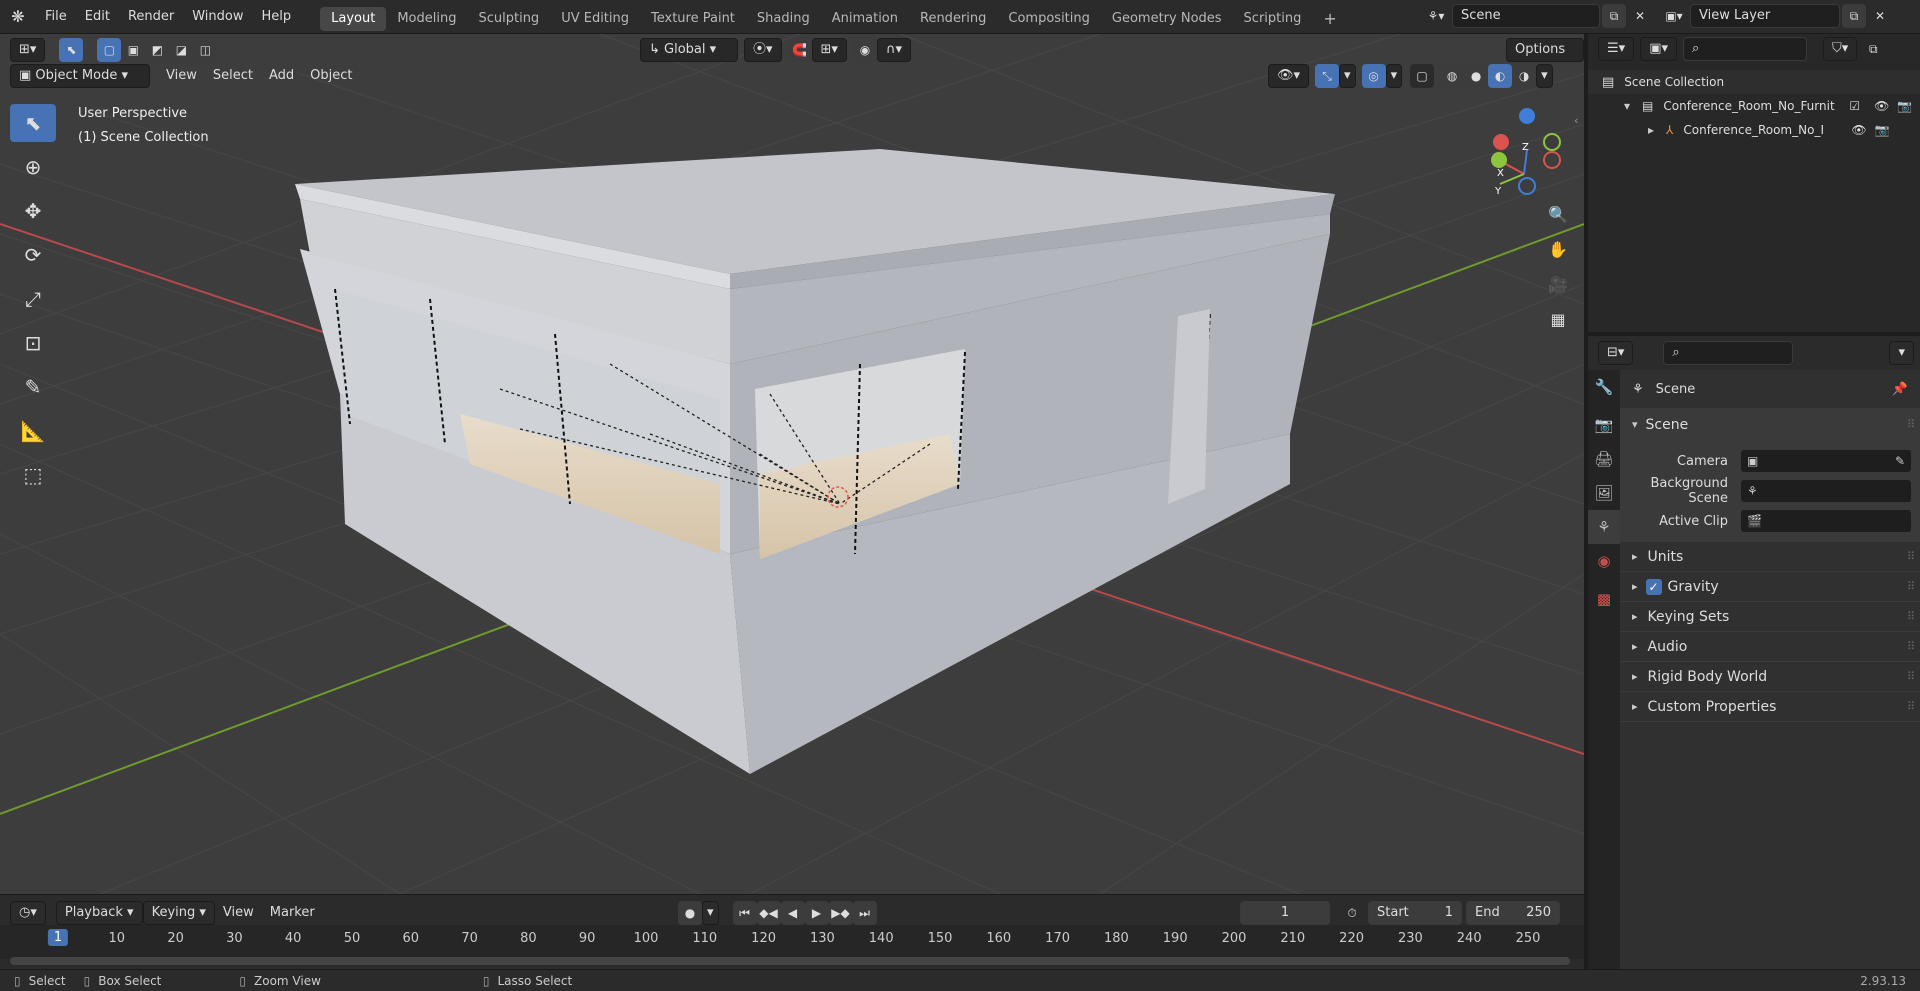 The image size is (1920, 991). What do you see at coordinates (1500, 173) in the screenshot?
I see `gizmo-x-label: X` at bounding box center [1500, 173].